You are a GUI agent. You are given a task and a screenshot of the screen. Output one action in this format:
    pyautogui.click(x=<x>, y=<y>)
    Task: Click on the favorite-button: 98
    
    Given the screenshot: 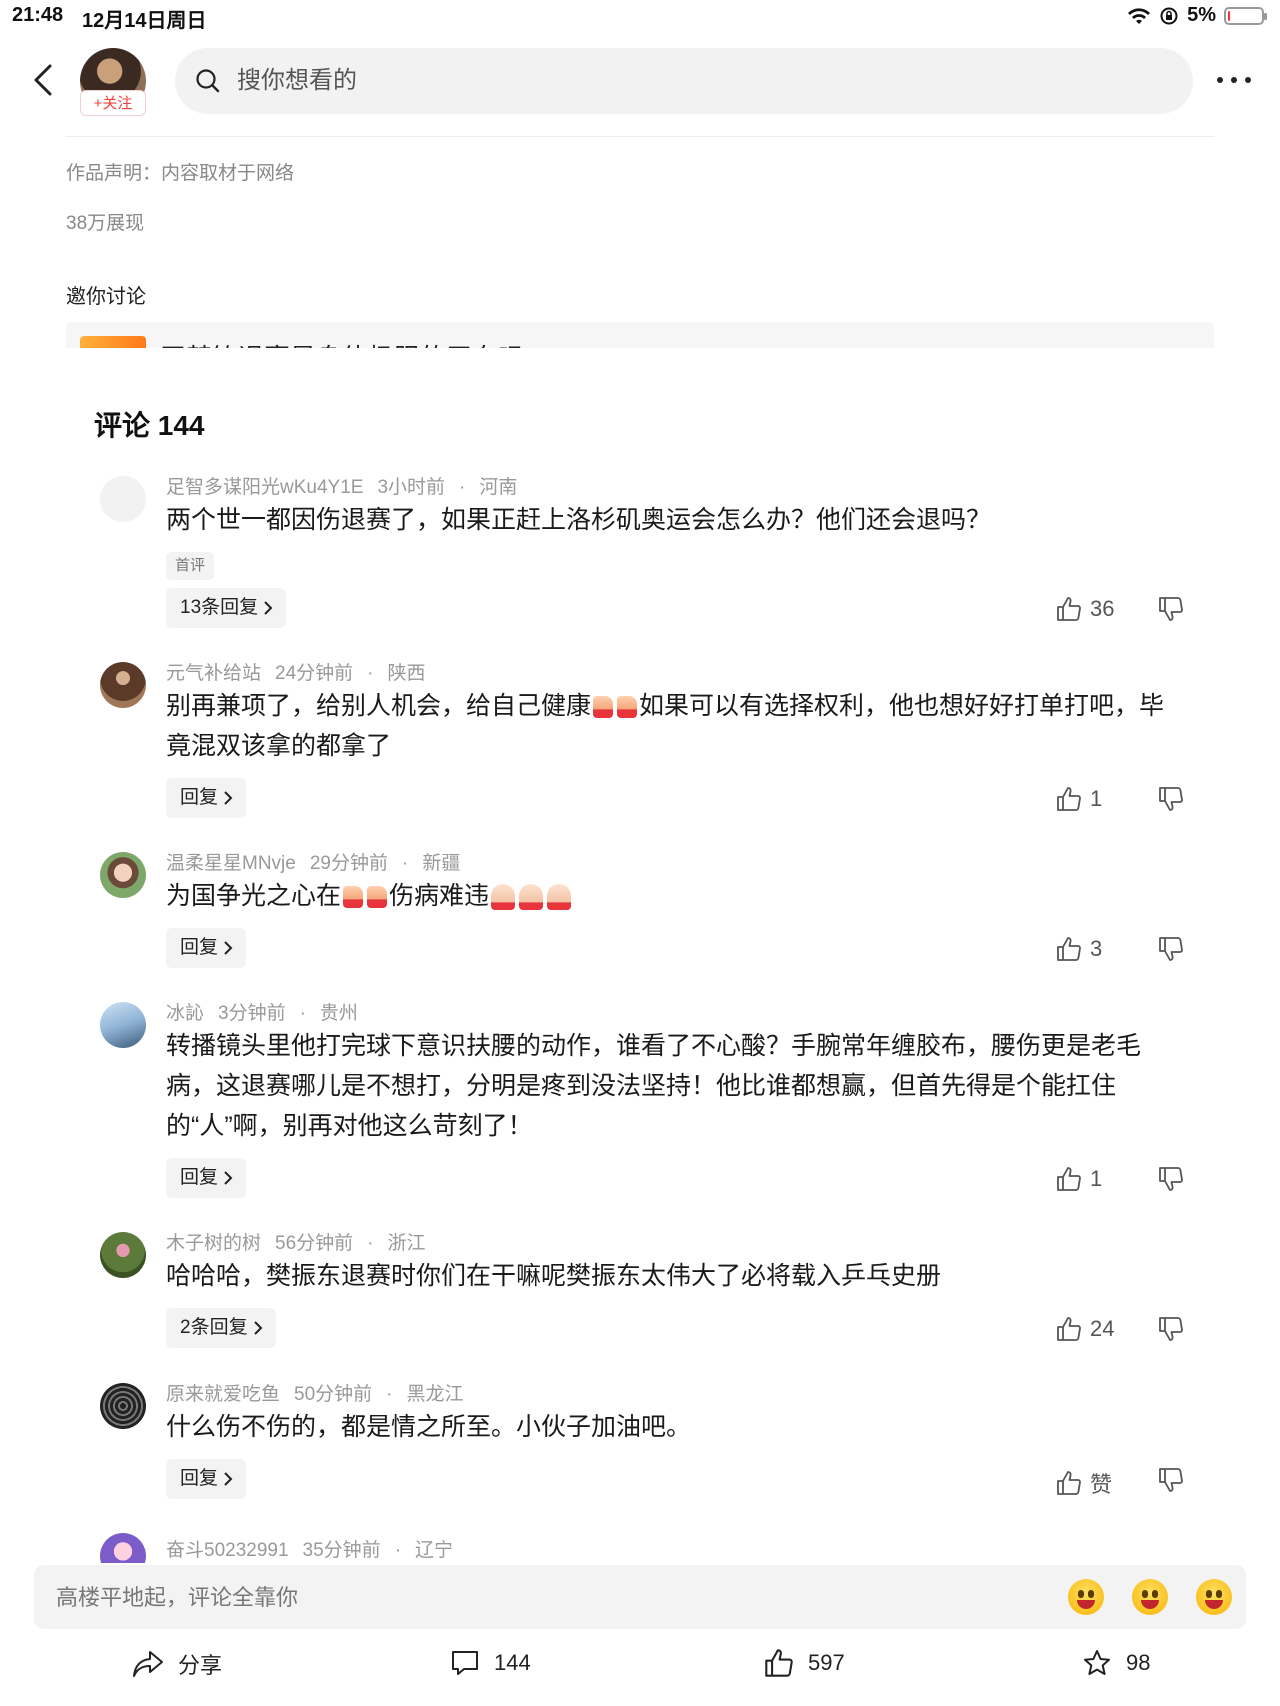 What is the action you would take?
    pyautogui.click(x=1116, y=1663)
    